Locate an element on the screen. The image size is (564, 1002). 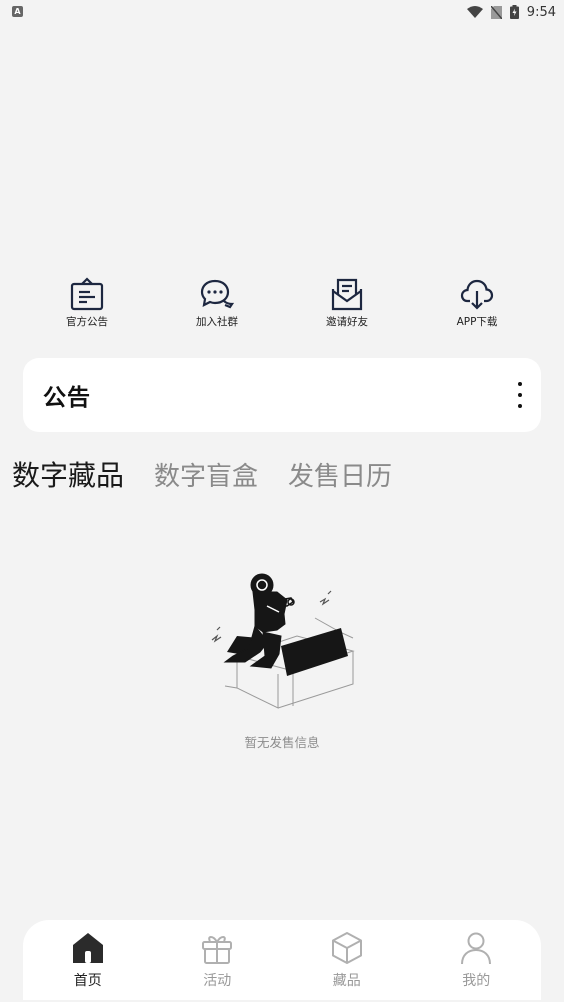
no-sim-icon is located at coordinates (496, 12).